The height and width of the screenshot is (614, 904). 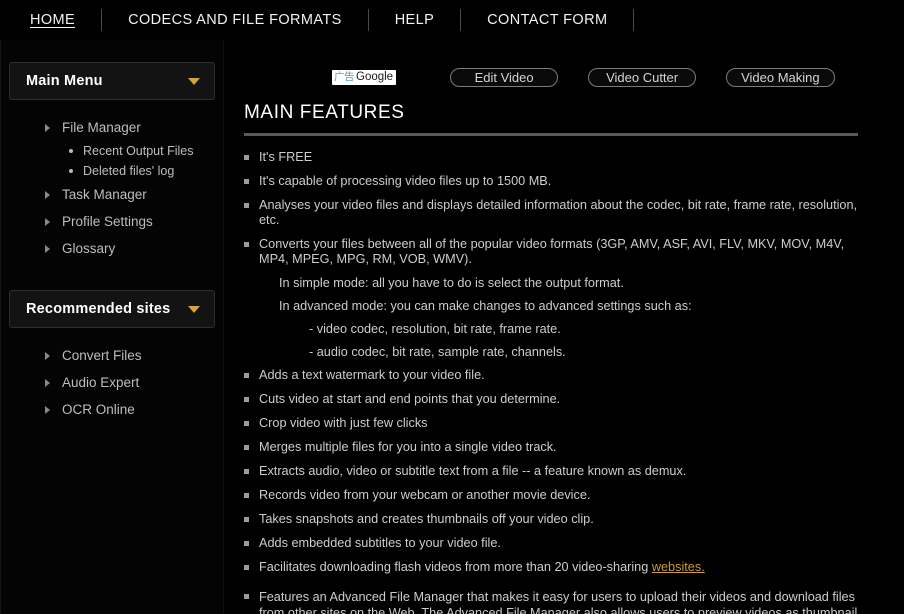 I want to click on sidebar-item-audio-expert: Audio Expert, so click(x=112, y=382).